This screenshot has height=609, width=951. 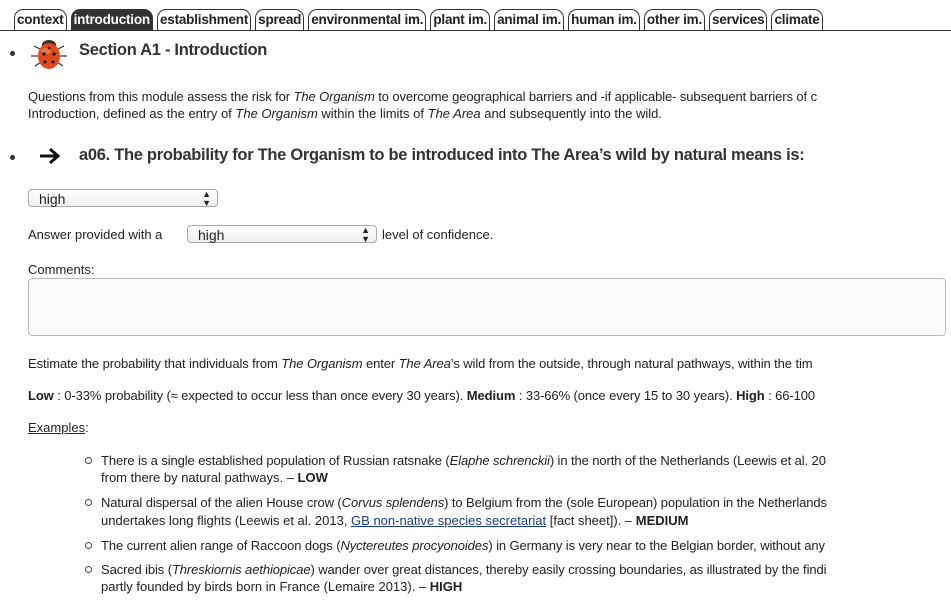 I want to click on tab-environmental-impact: environmental im., so click(x=367, y=19).